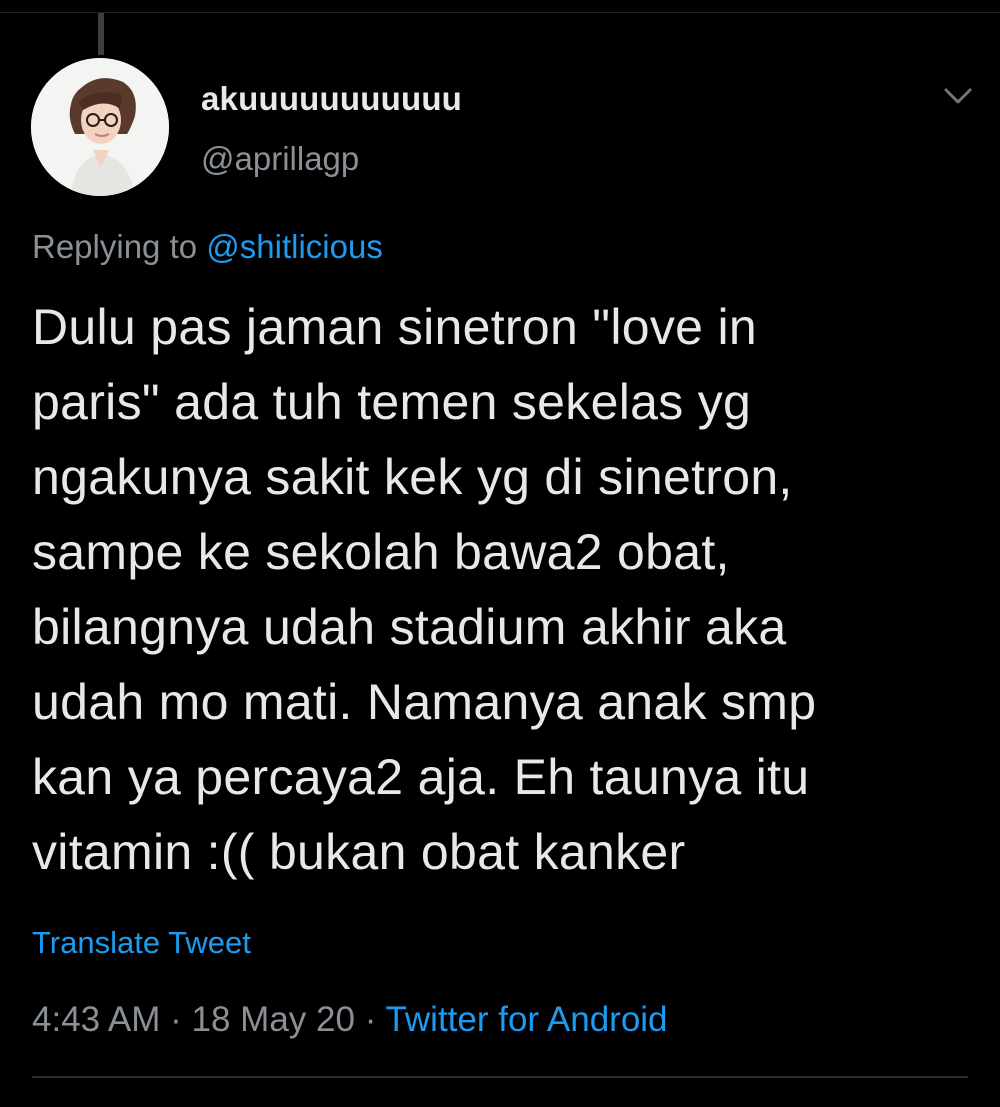  Describe the element at coordinates (359, 852) in the screenshot. I see `tweet-line: vitamin :(( bukan obat kanker` at that location.